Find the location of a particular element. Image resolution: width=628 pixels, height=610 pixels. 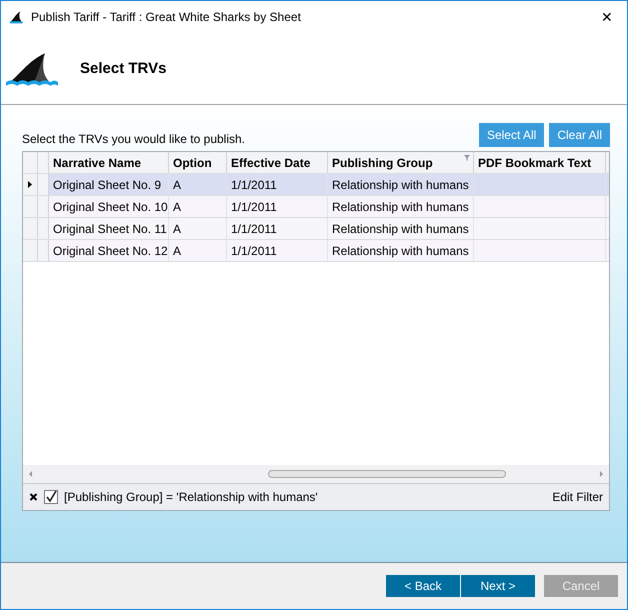

table-cell: Original Sheet No. 10 is located at coordinates (110, 207).